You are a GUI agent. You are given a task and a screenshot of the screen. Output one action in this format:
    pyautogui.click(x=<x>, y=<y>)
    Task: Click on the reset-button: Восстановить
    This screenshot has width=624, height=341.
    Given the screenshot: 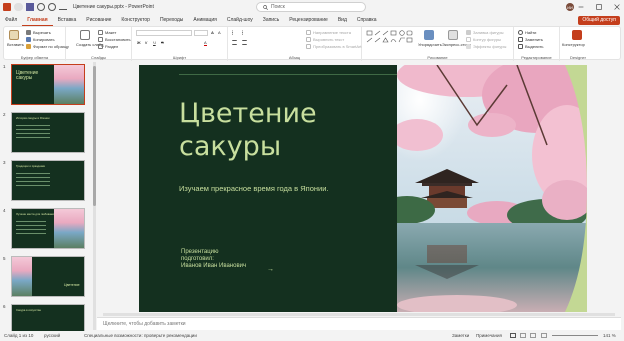 What is the action you would take?
    pyautogui.click(x=114, y=39)
    